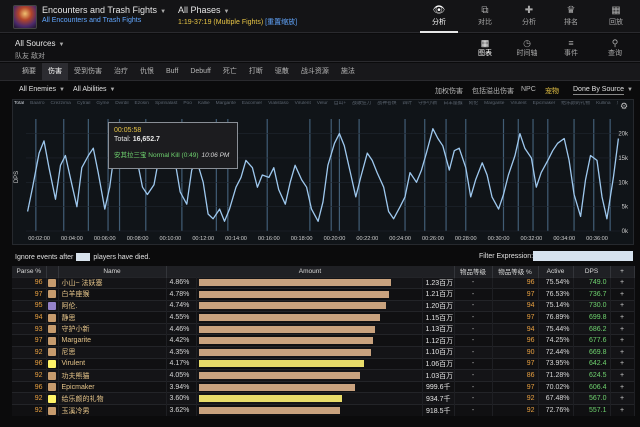  I want to click on table-row: 92 玉溪冷男 3.62% 918.5千 -92 72.76% 557.1 +, so click(323, 410).